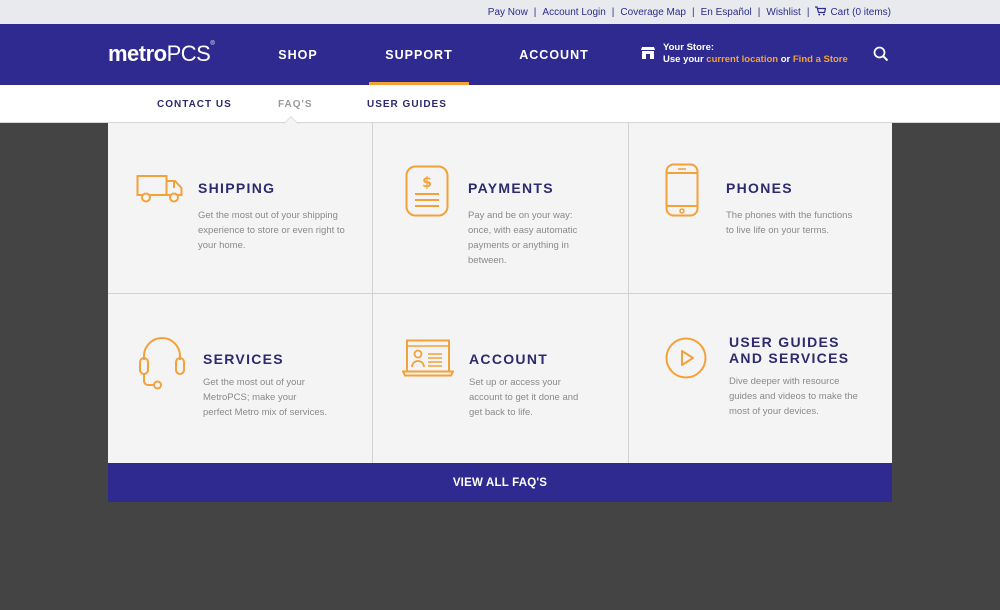  Describe the element at coordinates (162, 363) in the screenshot. I see `headset-icon` at that location.